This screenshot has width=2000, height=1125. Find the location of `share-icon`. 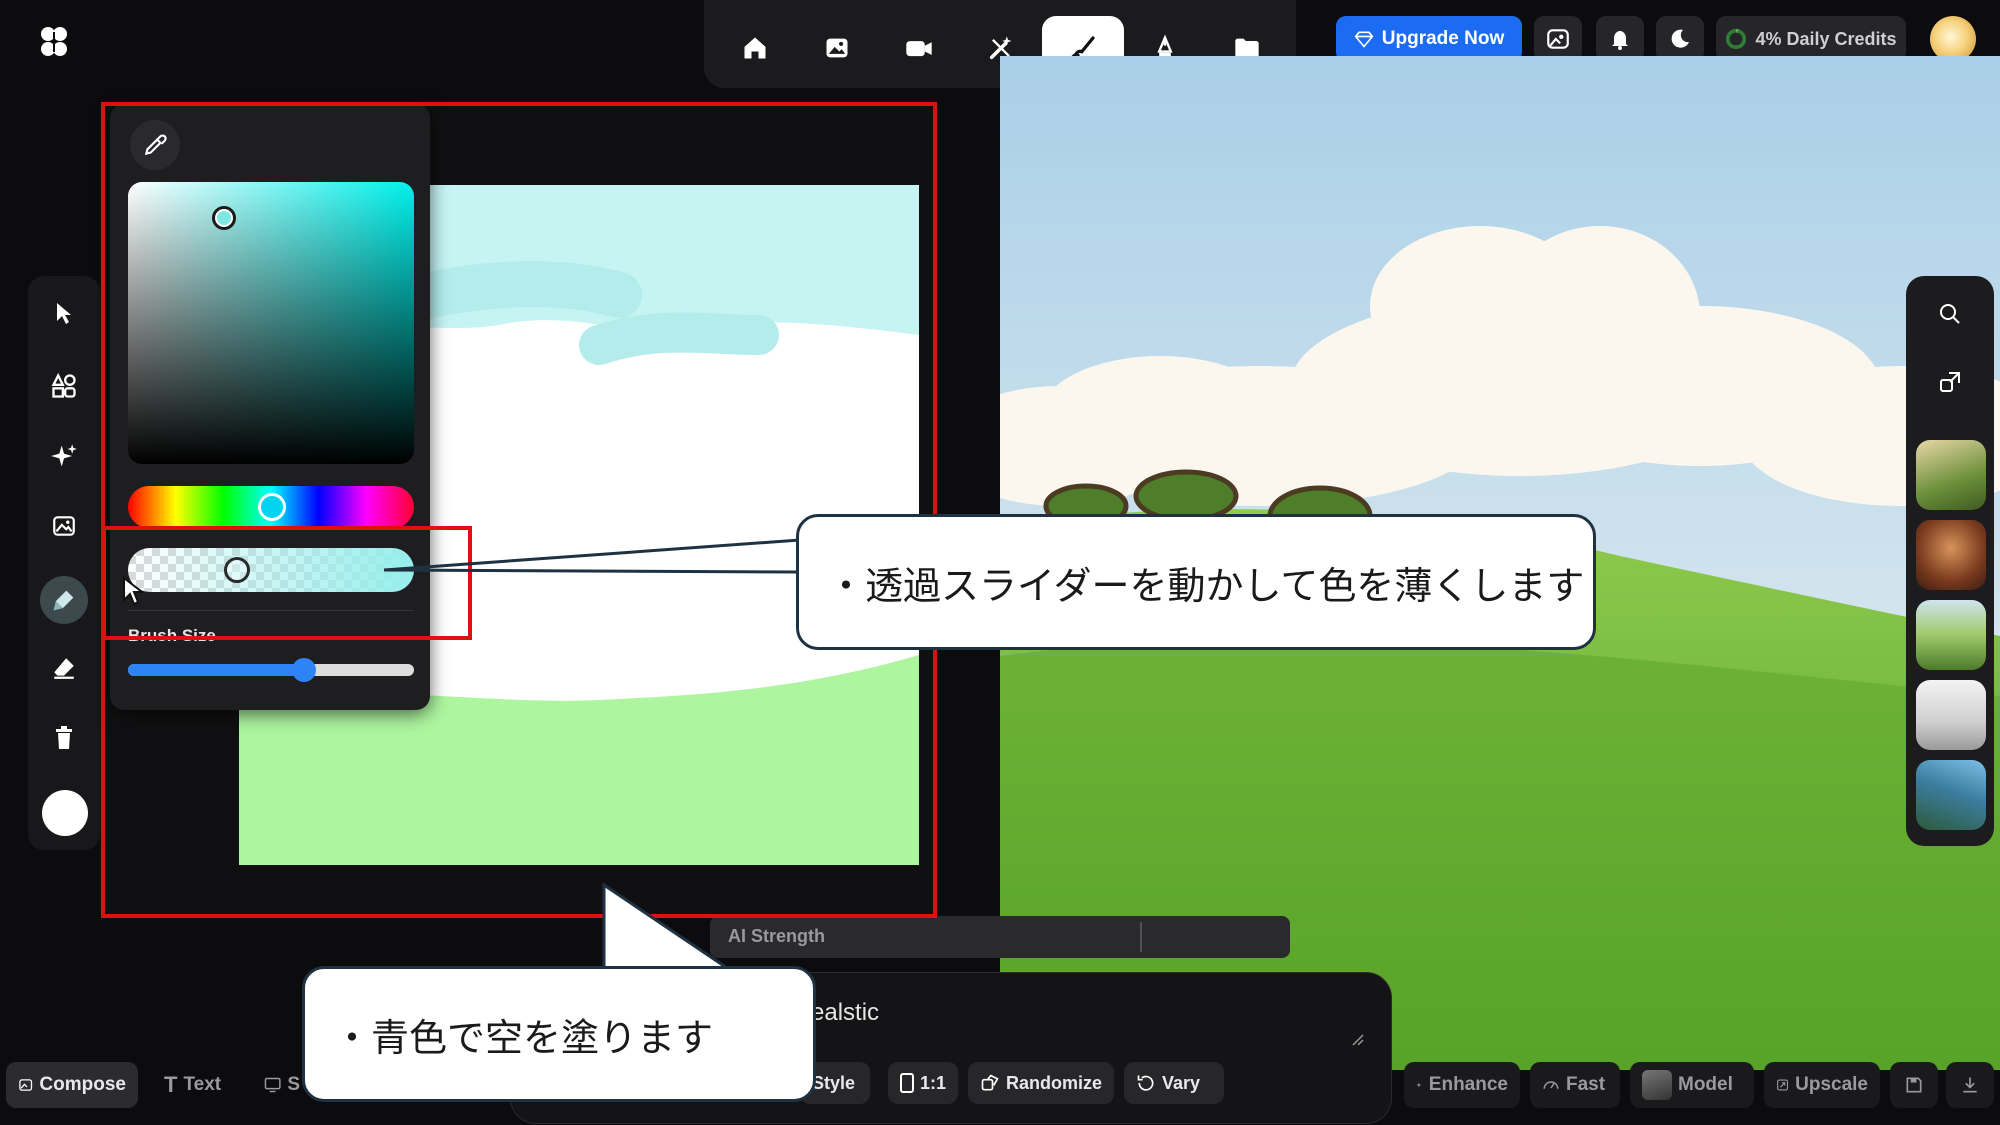

share-icon is located at coordinates (1950, 382).